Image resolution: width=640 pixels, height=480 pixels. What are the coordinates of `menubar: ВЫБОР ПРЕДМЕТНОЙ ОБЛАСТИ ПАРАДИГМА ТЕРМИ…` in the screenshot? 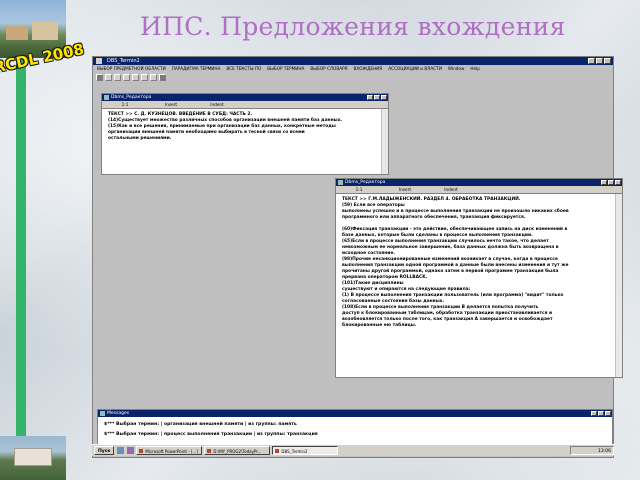 It's located at (353, 69).